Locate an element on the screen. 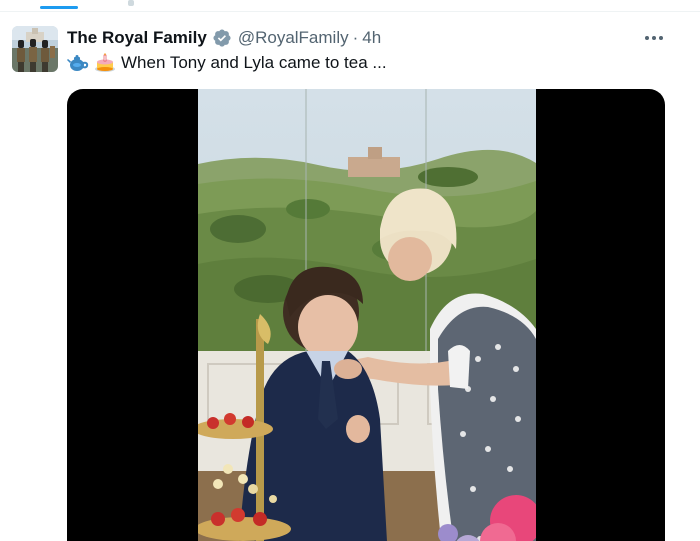  avatar-guardsmen-image is located at coordinates (35, 49).